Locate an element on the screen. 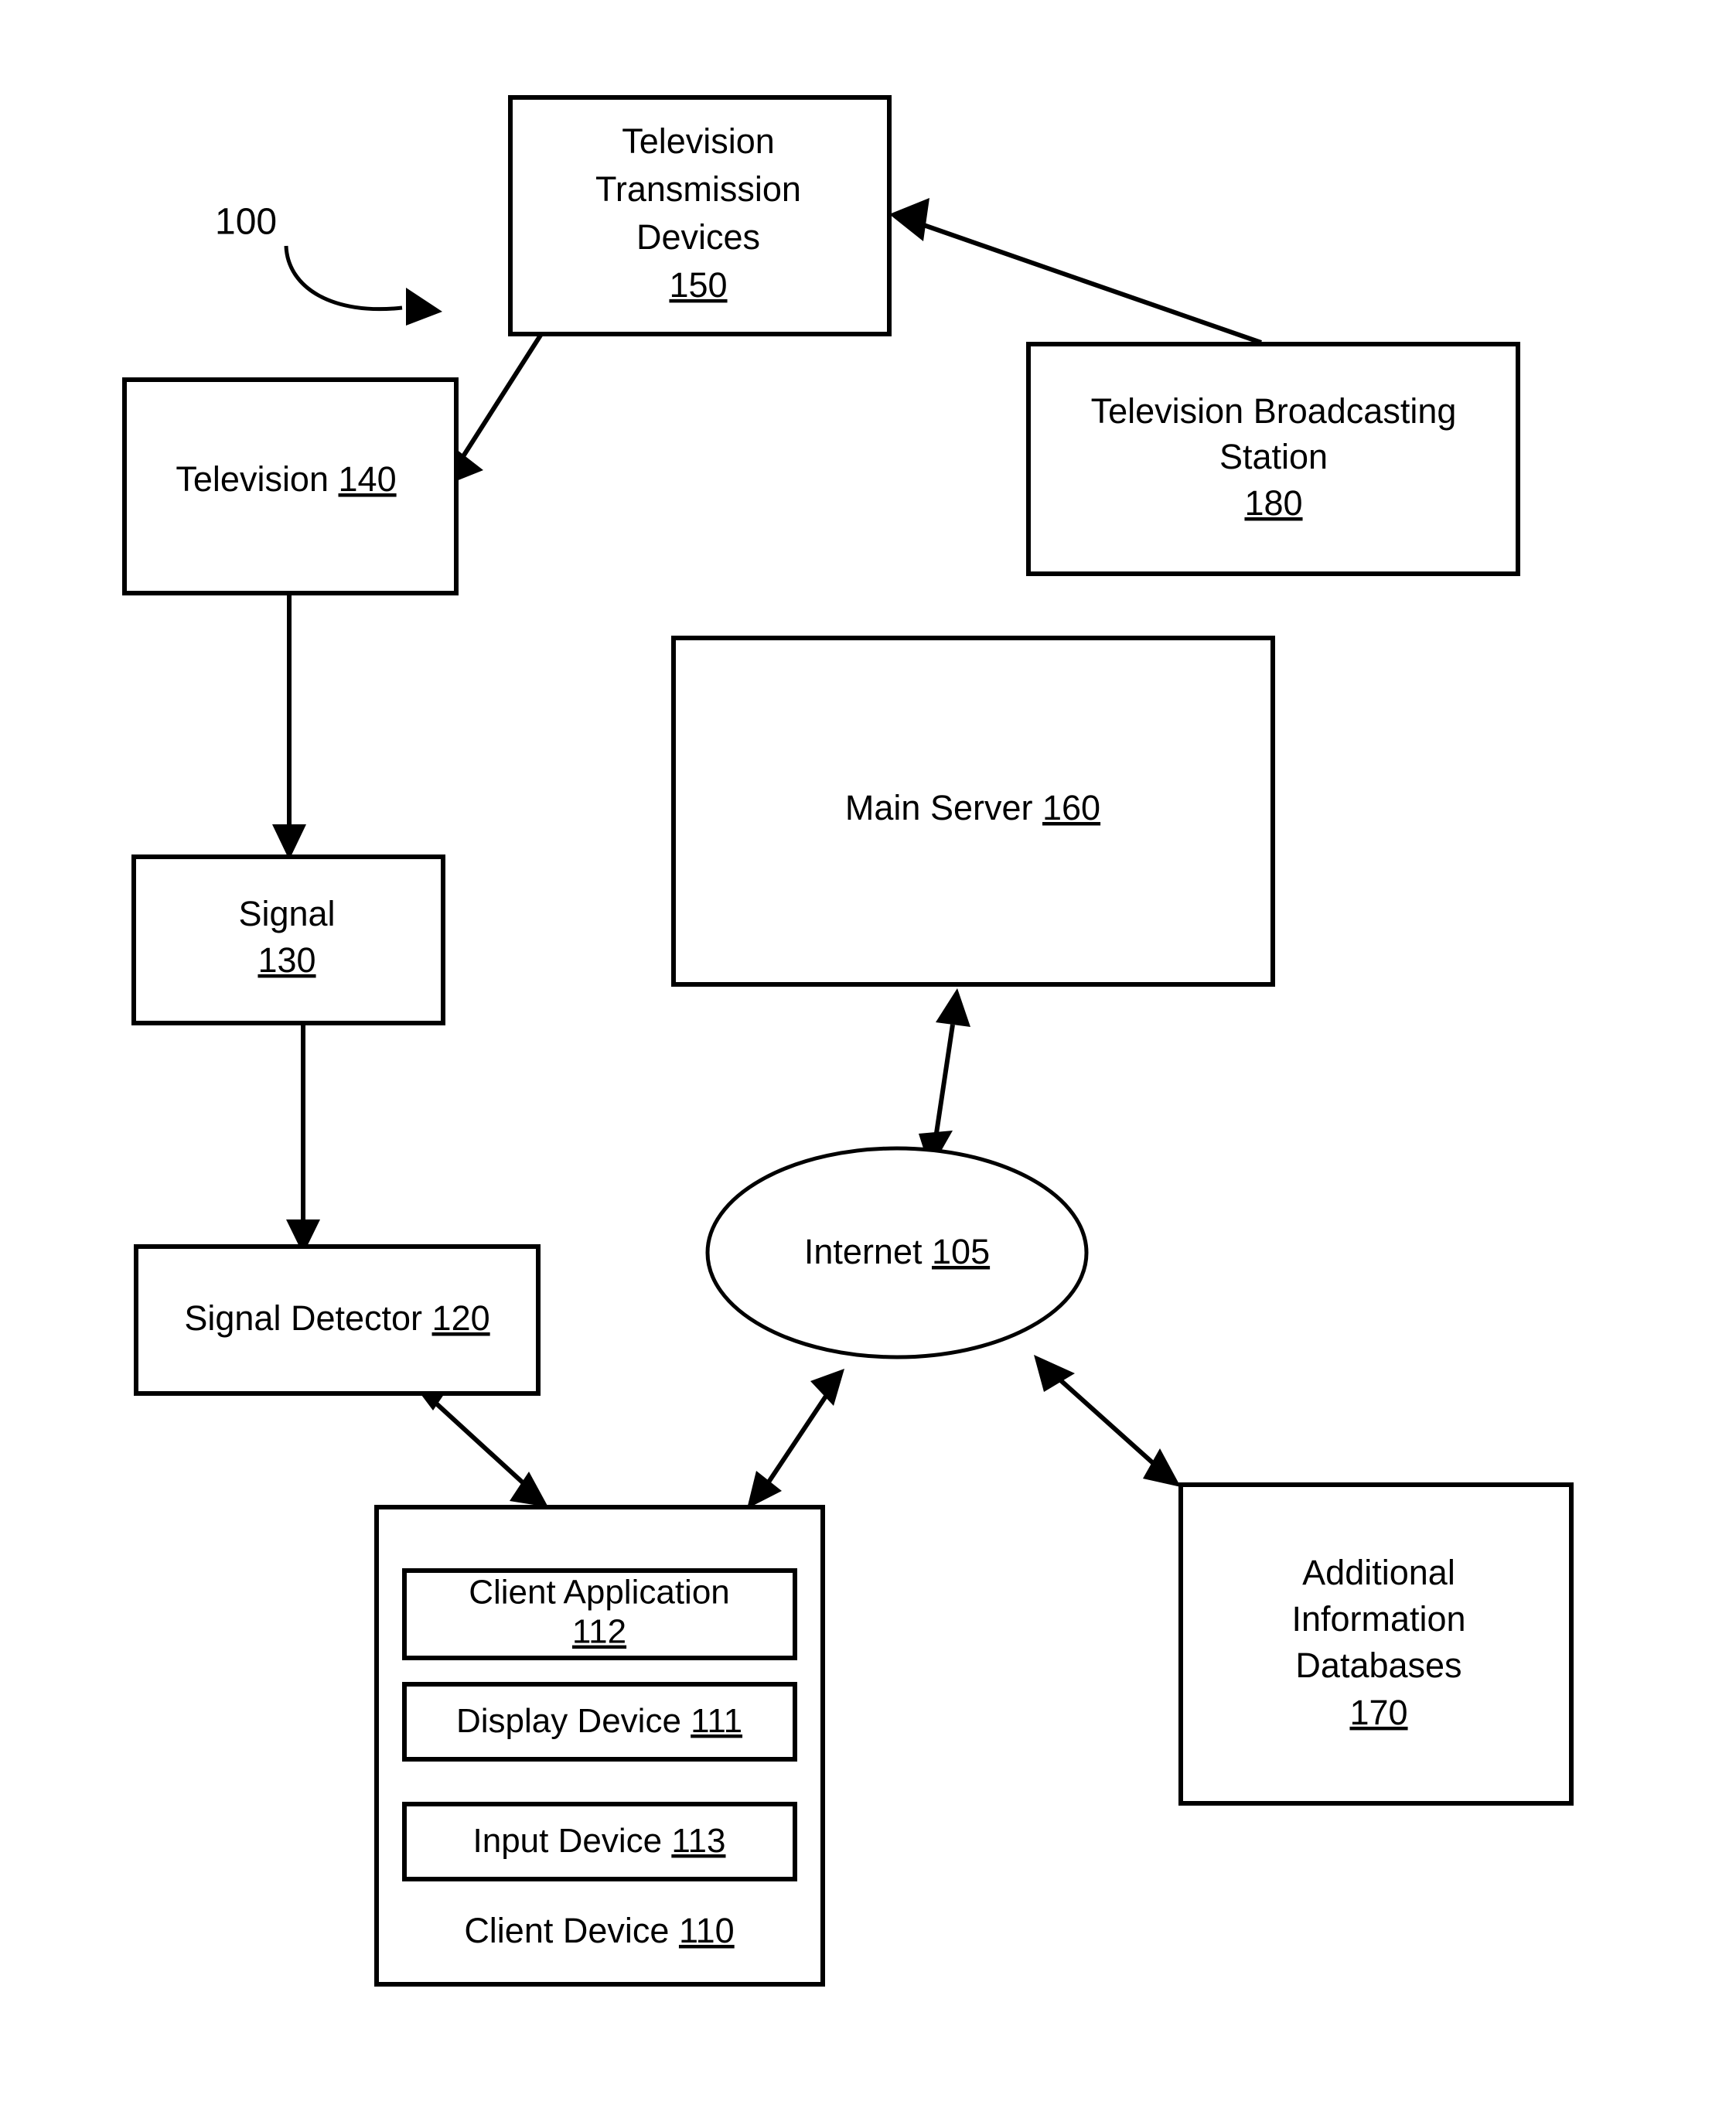 The height and width of the screenshot is (2108, 1736). edge-internet-to-main-server-arrowhead-up is located at coordinates (953, 1008).